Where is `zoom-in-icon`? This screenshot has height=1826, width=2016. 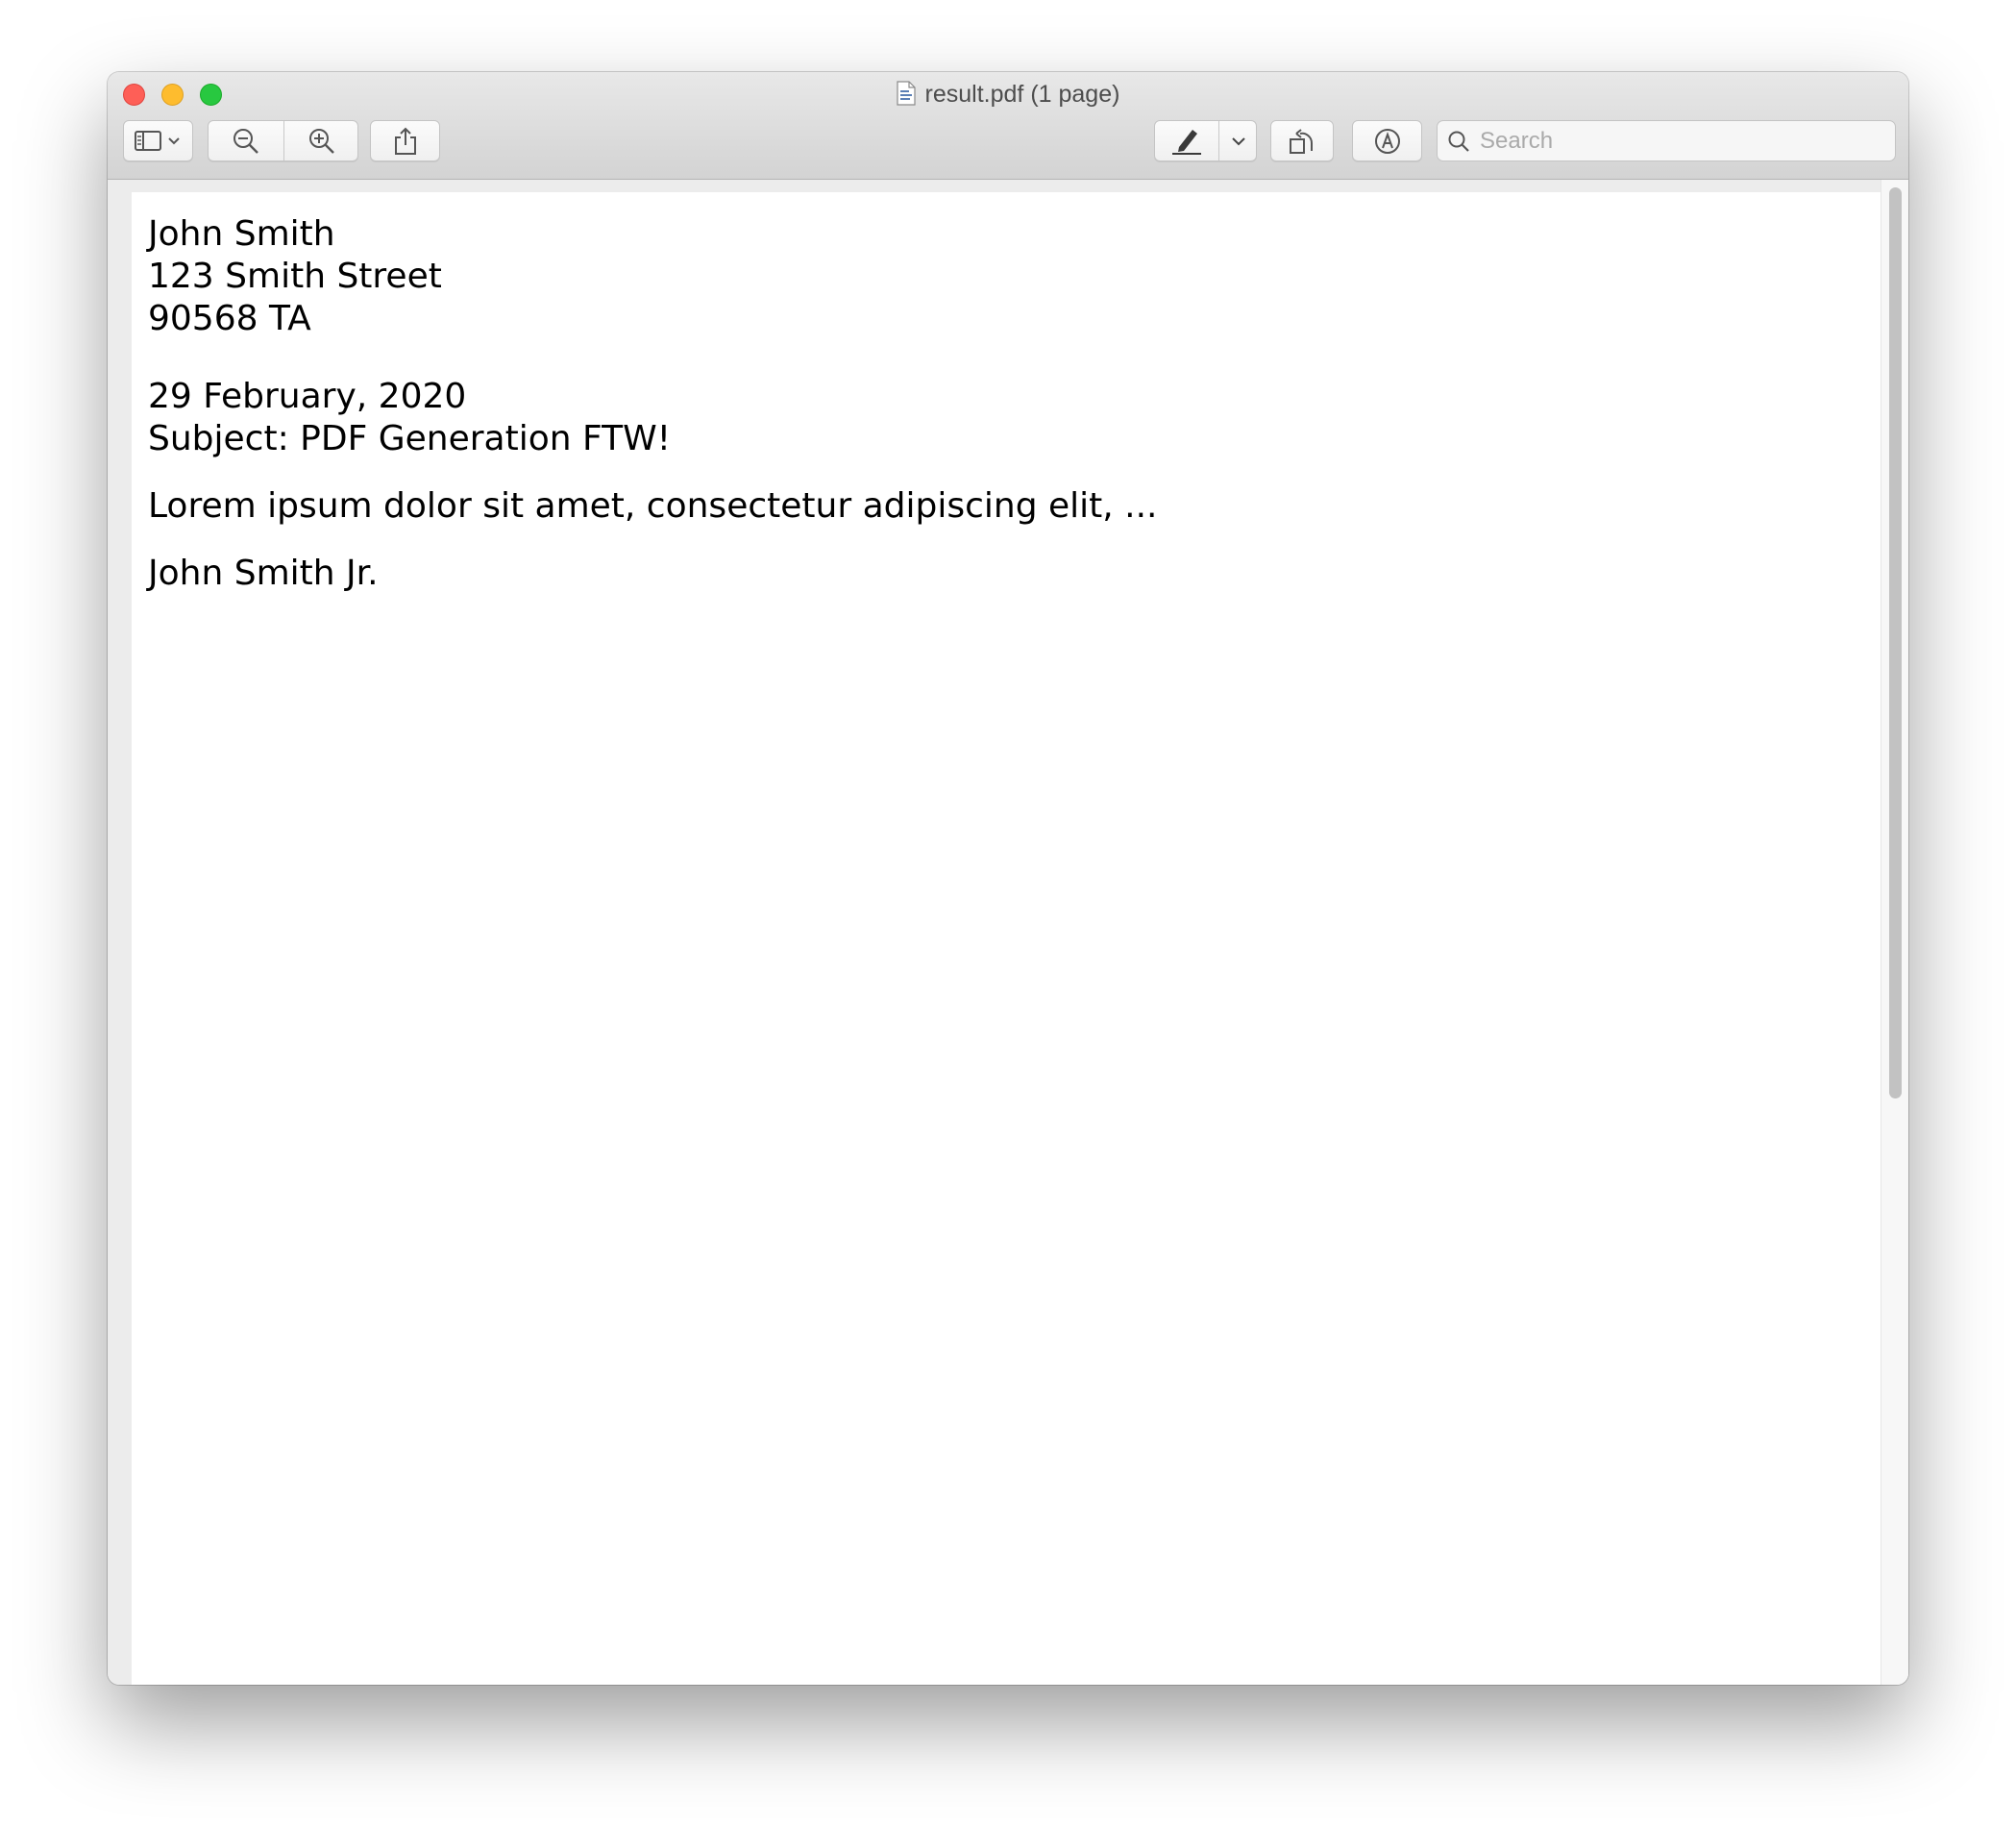 zoom-in-icon is located at coordinates (321, 141).